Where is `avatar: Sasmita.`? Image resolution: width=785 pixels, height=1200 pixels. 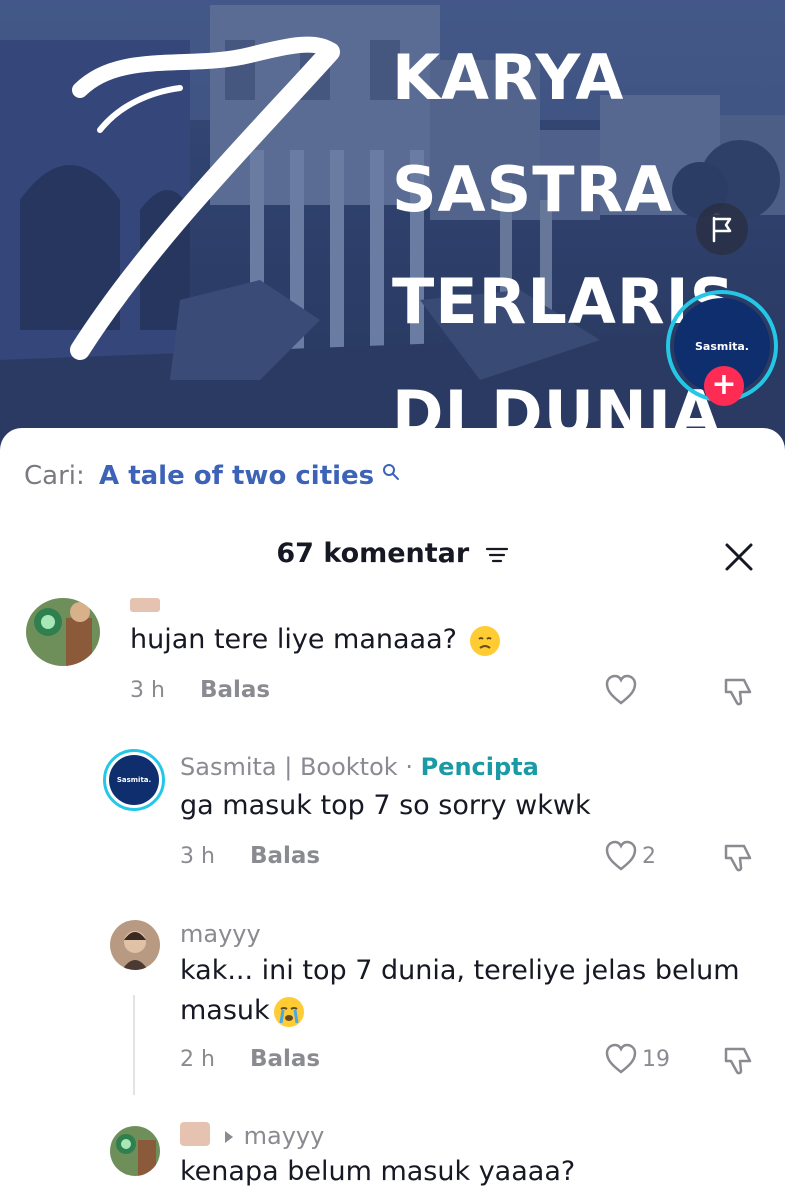 avatar: Sasmita. is located at coordinates (134, 780).